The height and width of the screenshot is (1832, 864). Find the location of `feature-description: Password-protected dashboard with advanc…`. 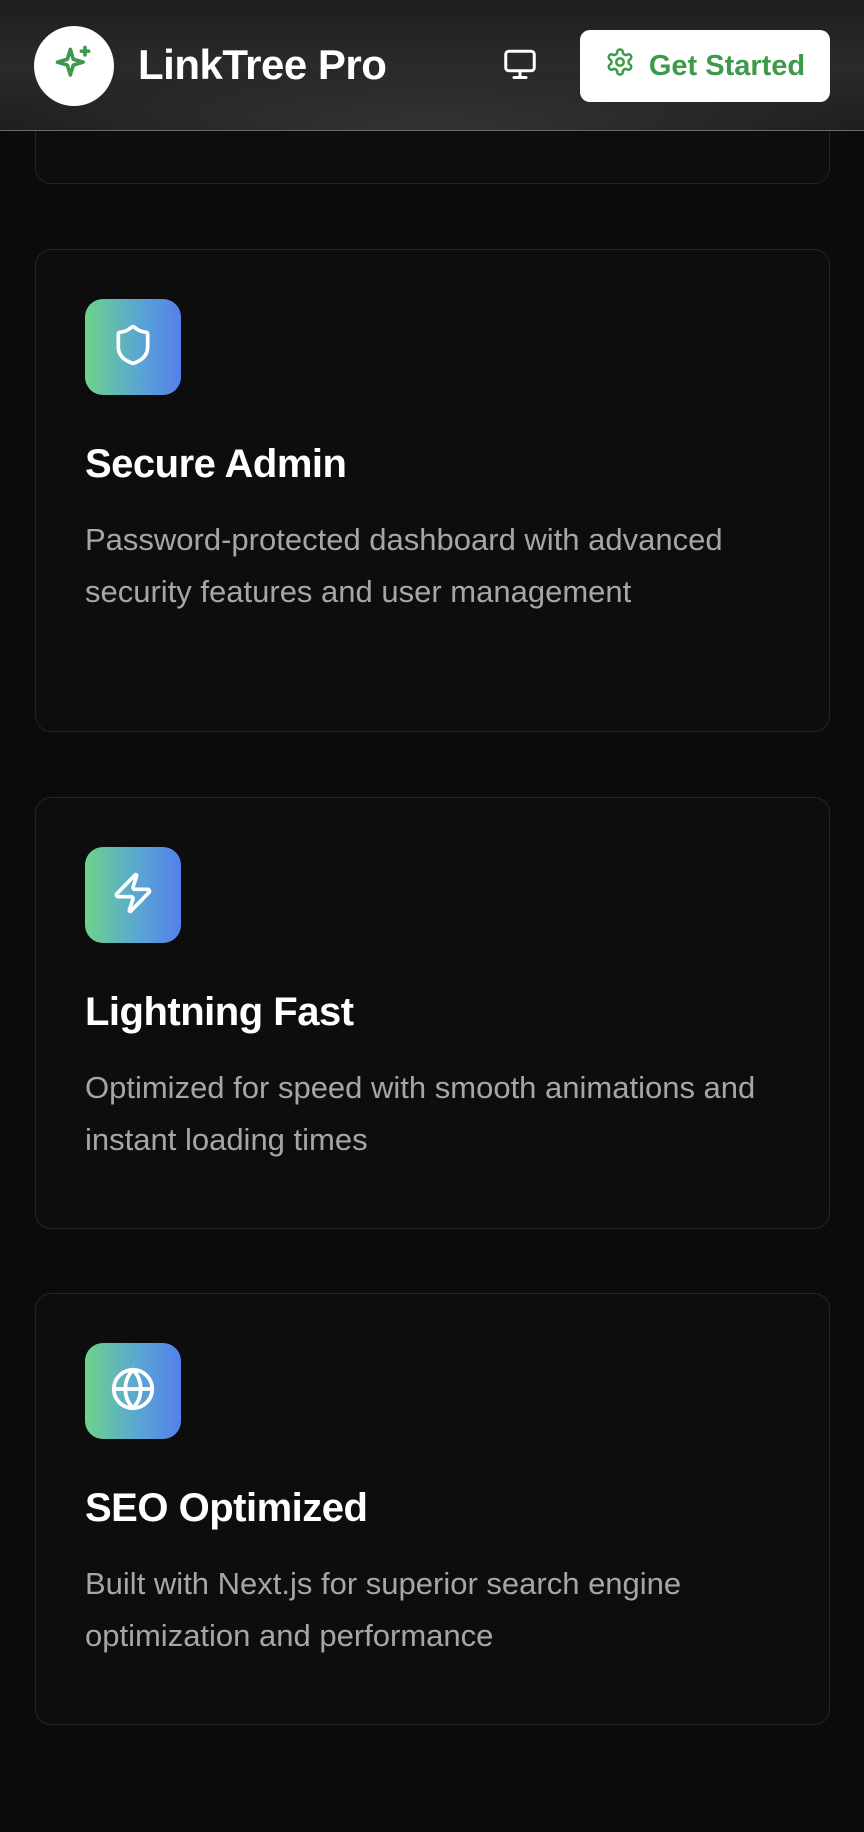

feature-description: Password-protected dashboard with advanc… is located at coordinates (404, 565).